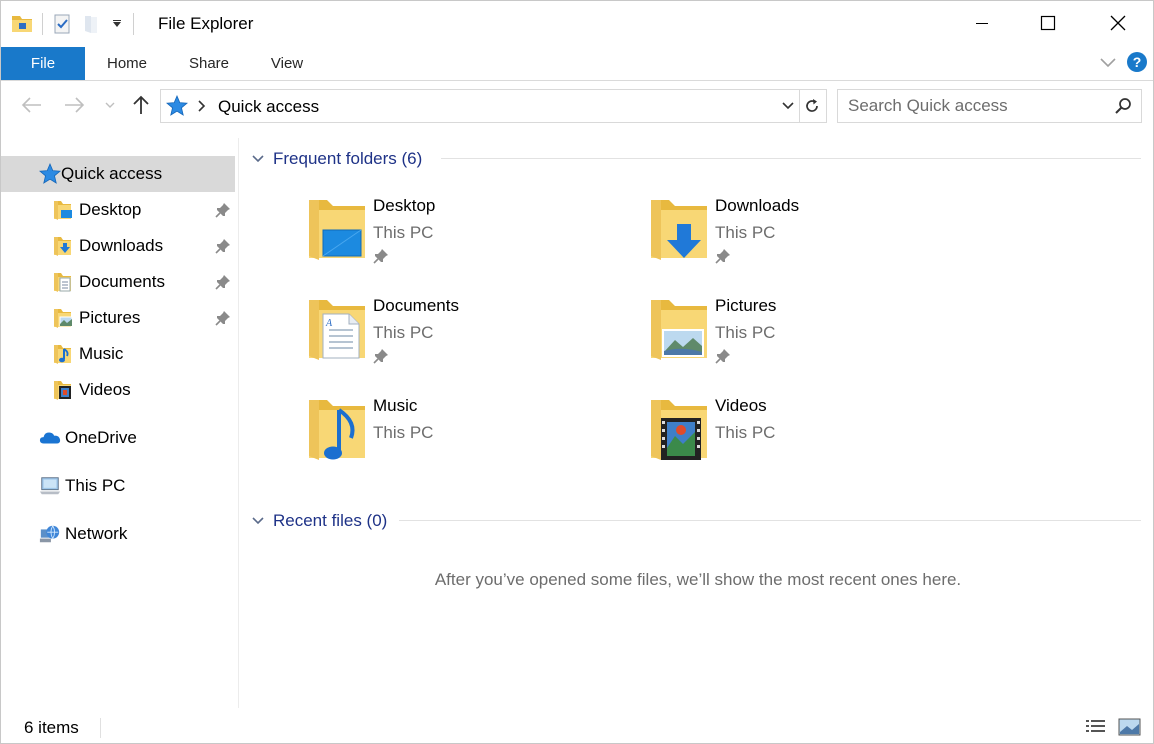  I want to click on sidebar-item-music: Music, so click(143, 354).